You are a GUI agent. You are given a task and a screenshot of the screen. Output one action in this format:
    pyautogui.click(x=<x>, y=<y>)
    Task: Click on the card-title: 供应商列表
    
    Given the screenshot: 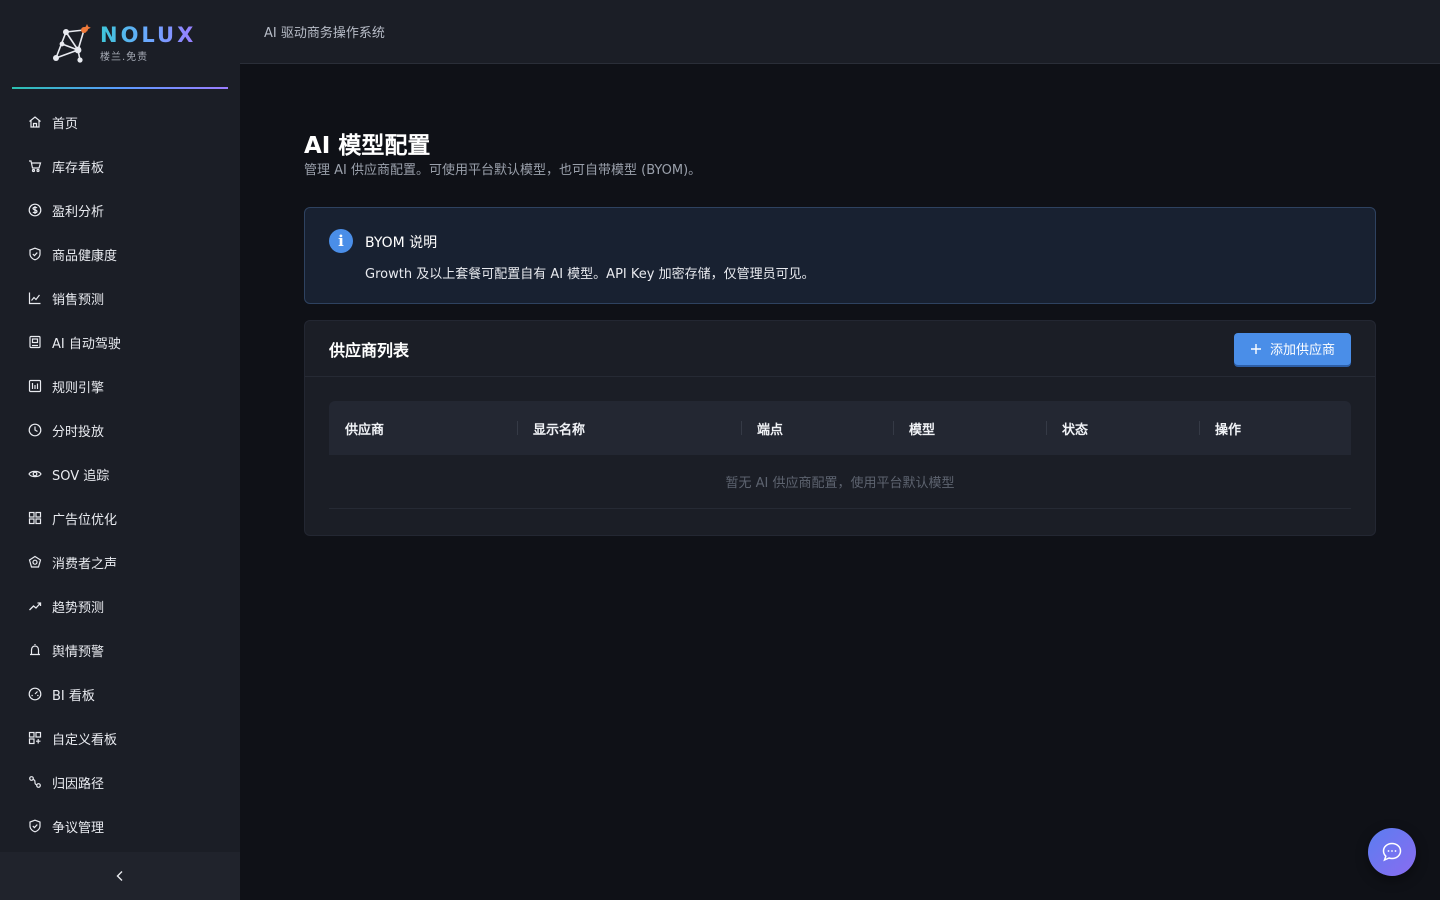 What is the action you would take?
    pyautogui.click(x=369, y=350)
    